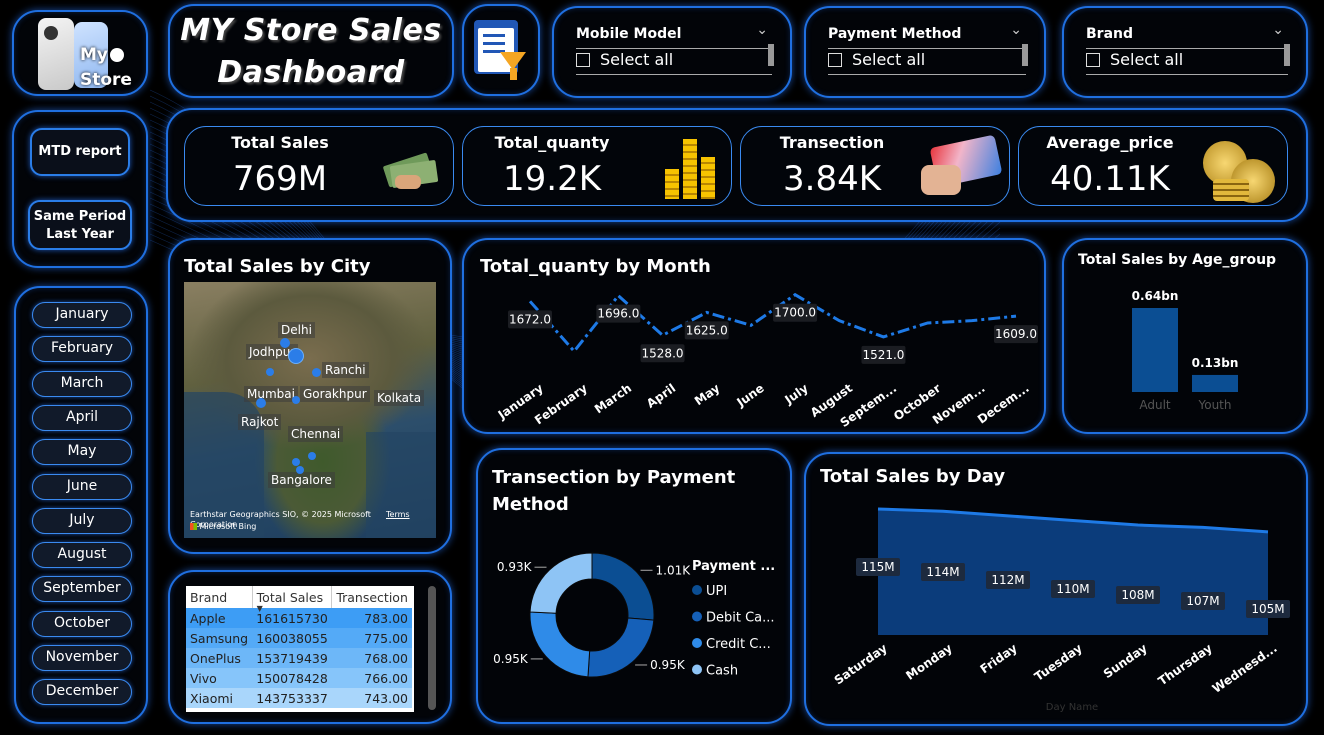 This screenshot has width=1324, height=735. I want to click on kpi-label: Total Sales, so click(280, 142).